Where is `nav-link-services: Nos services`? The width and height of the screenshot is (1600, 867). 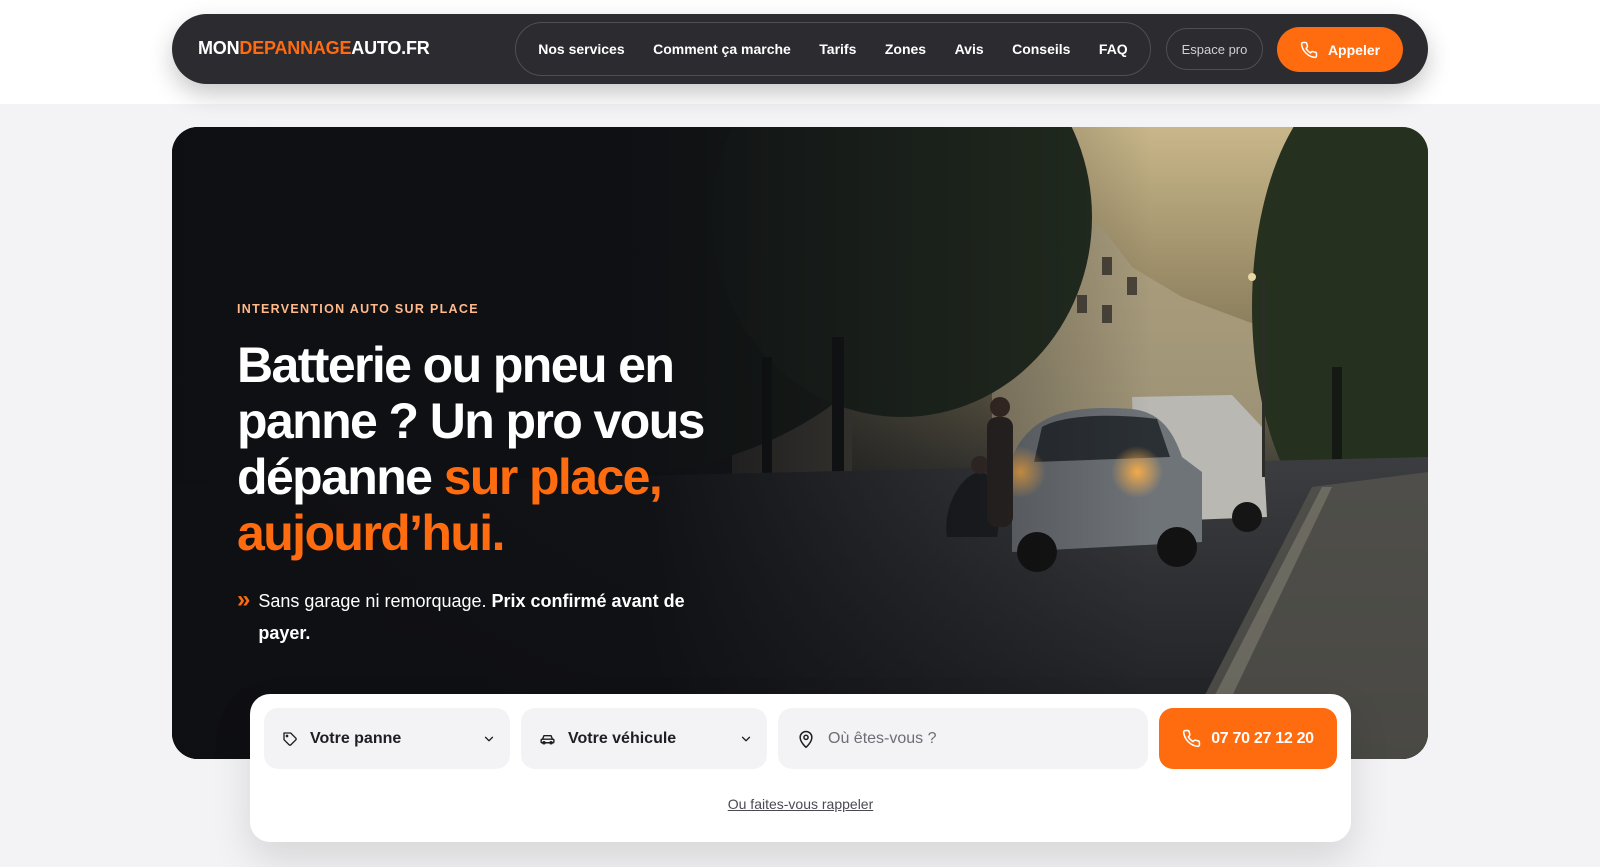
nav-link-services: Nos services is located at coordinates (581, 49).